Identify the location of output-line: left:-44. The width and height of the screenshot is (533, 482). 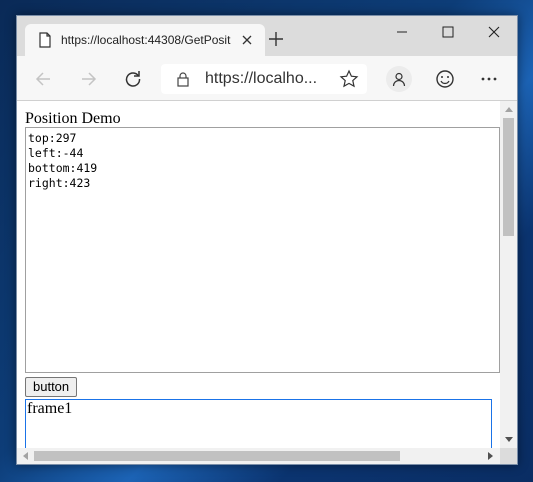
(56, 153).